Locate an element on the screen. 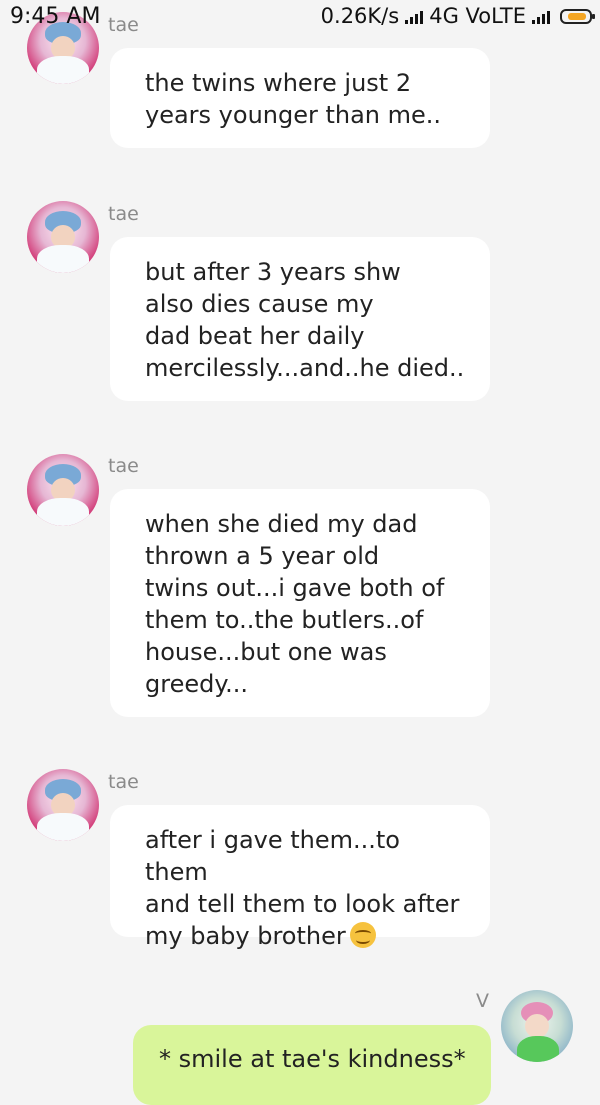  my-message-bubble: * smile at tae's kindness* is located at coordinates (312, 1065).